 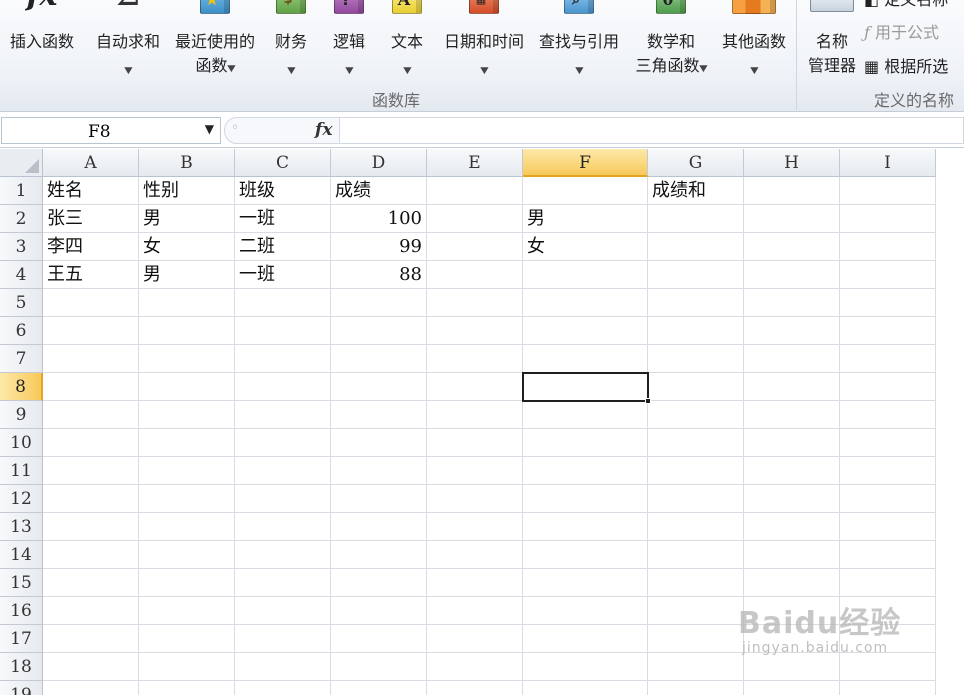 What do you see at coordinates (792, 275) in the screenshot?
I see `cell-h4` at bounding box center [792, 275].